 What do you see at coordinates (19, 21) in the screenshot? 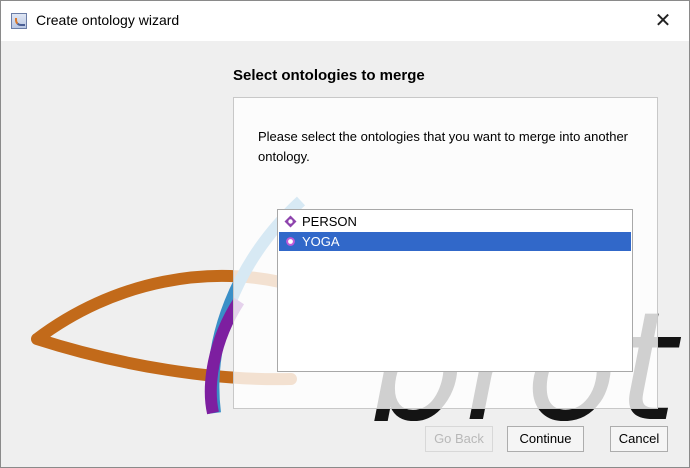
I see `java-app-icon` at bounding box center [19, 21].